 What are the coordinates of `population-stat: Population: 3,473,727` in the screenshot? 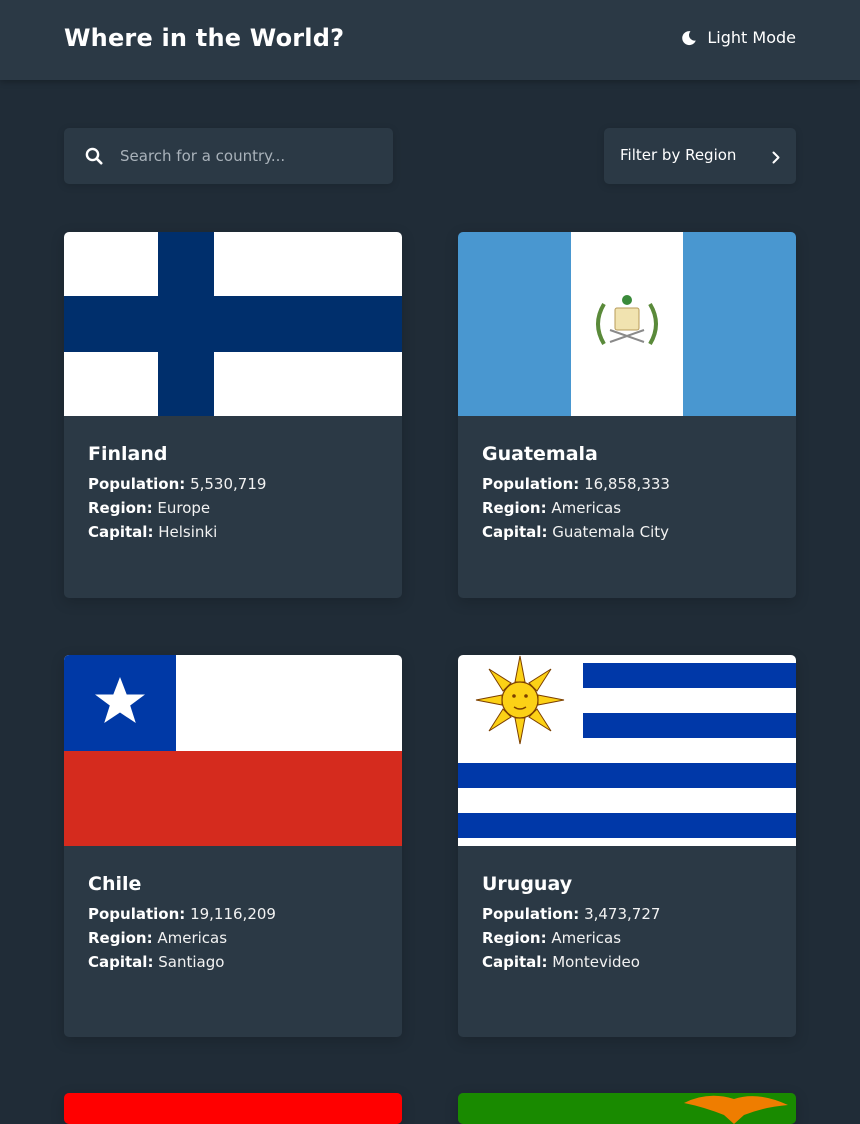 It's located at (571, 914).